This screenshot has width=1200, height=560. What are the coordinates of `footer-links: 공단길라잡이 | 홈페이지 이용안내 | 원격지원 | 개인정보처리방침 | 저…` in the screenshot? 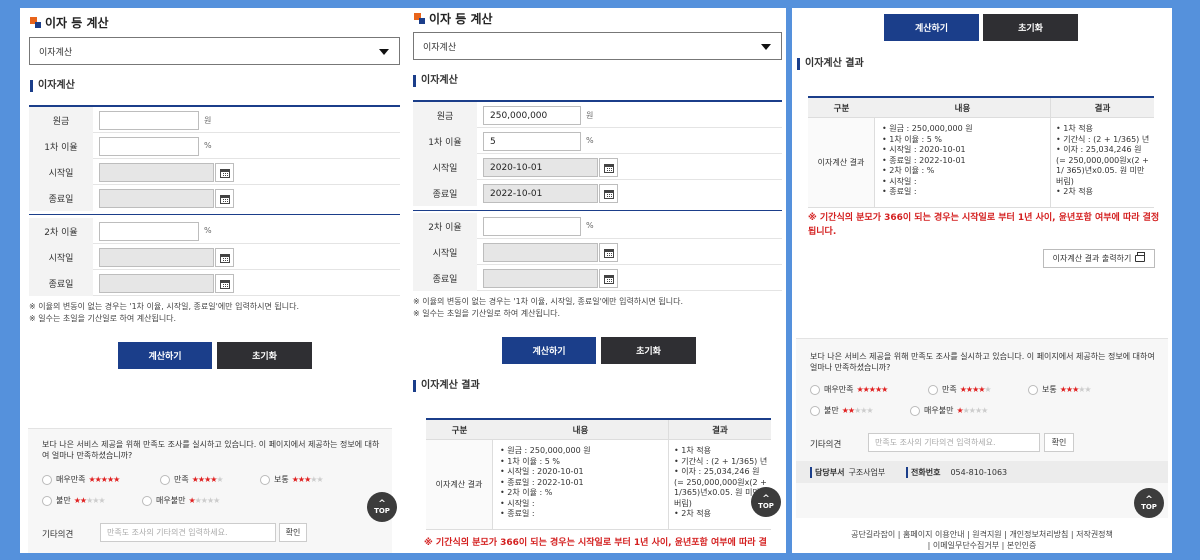 It's located at (982, 540).